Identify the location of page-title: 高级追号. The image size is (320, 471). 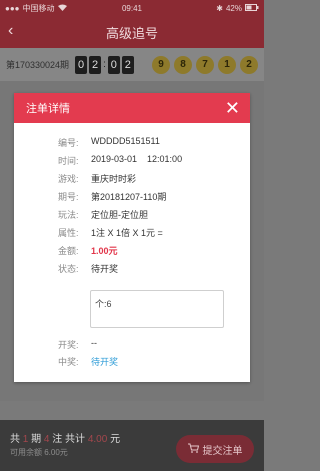
(131, 33).